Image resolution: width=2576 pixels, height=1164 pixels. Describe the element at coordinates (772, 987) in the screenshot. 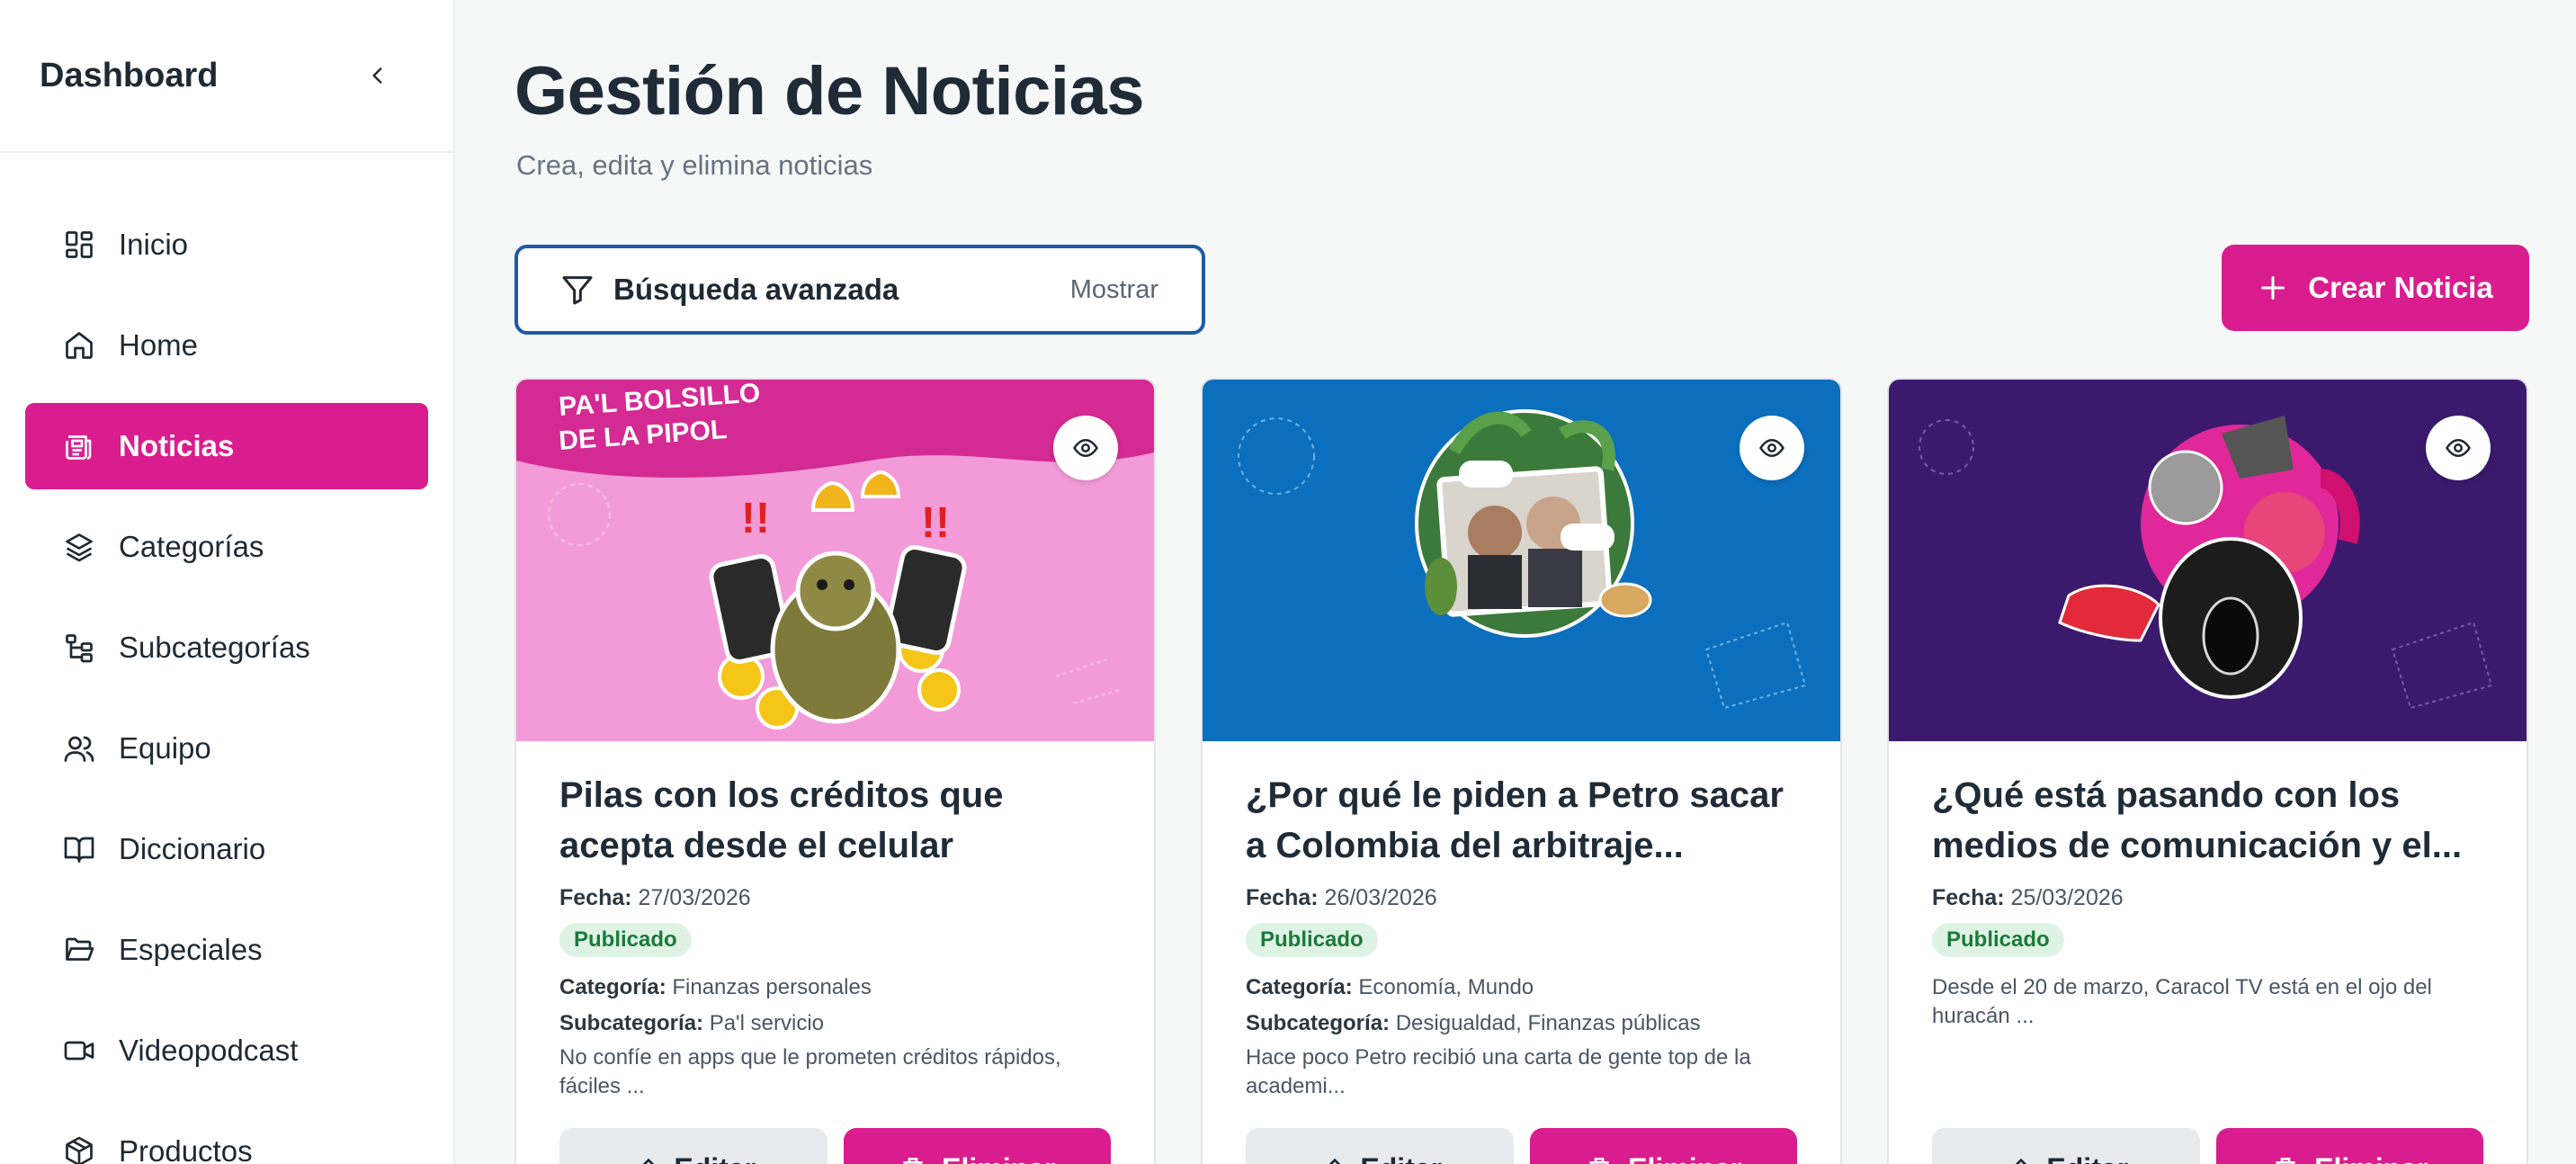

I see `category-value: Finanzas personales` at that location.